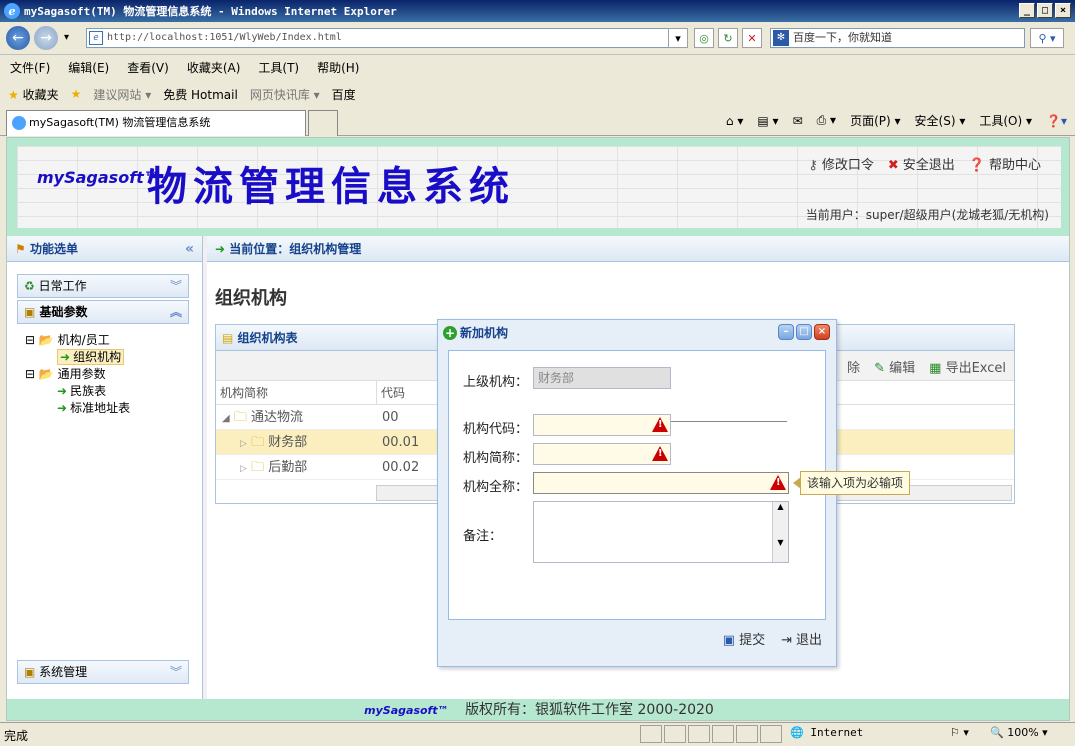 This screenshot has width=1075, height=746. Describe the element at coordinates (278, 67) in the screenshot. I see `menu-tools: 工具(T)` at that location.